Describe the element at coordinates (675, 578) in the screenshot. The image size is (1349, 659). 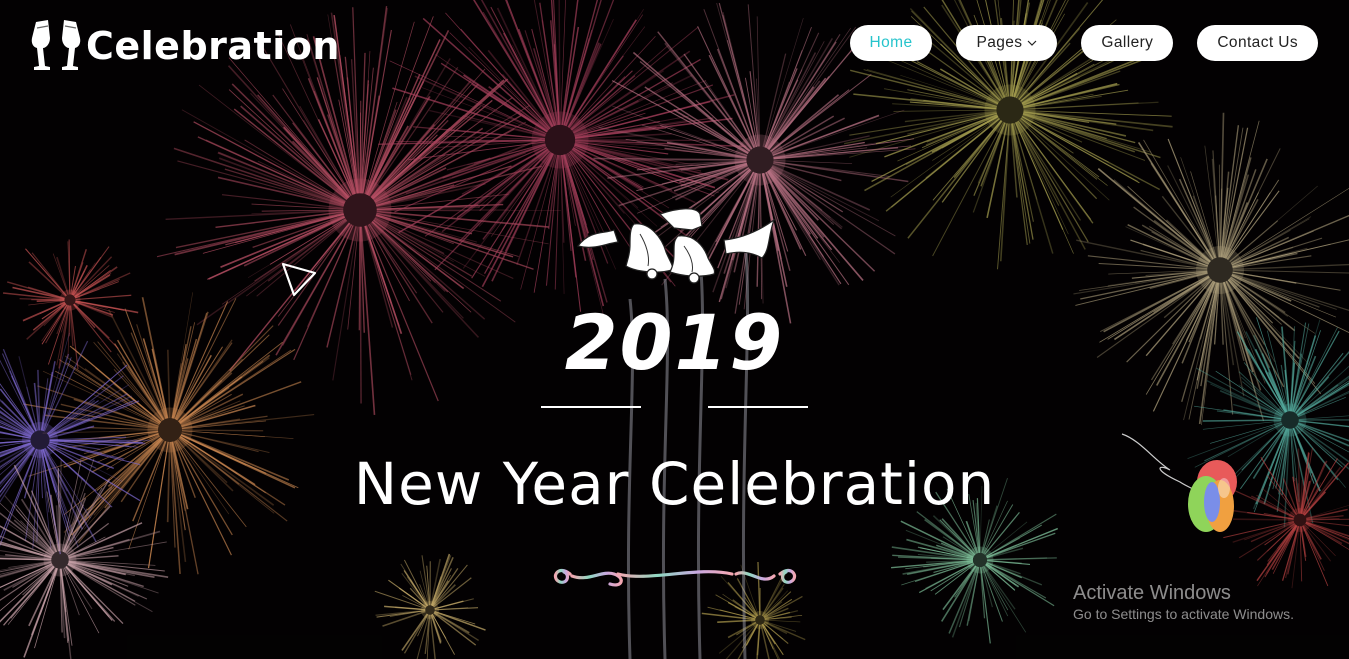
I see `swirl-divider` at that location.